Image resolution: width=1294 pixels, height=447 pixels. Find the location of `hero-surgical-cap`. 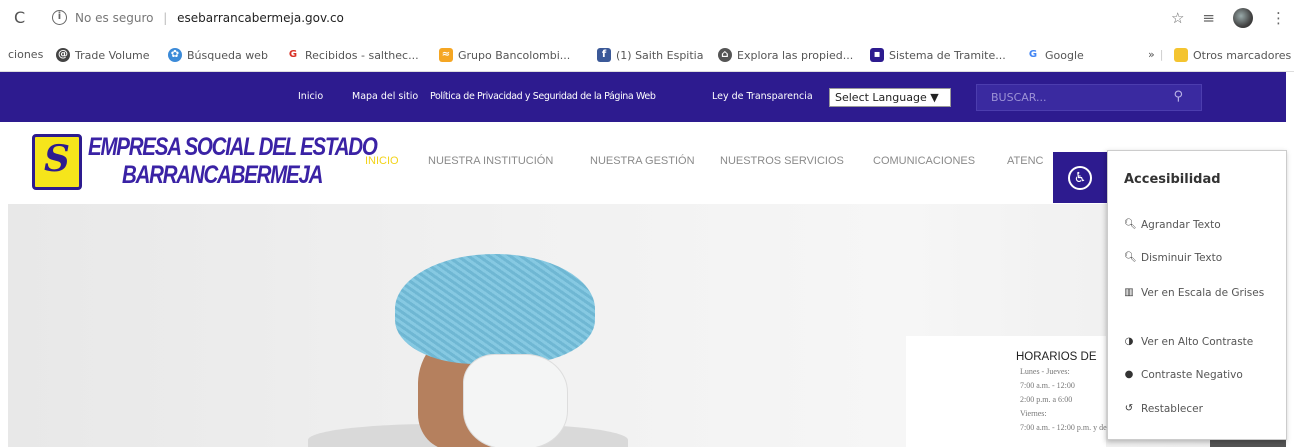

hero-surgical-cap is located at coordinates (495, 309).